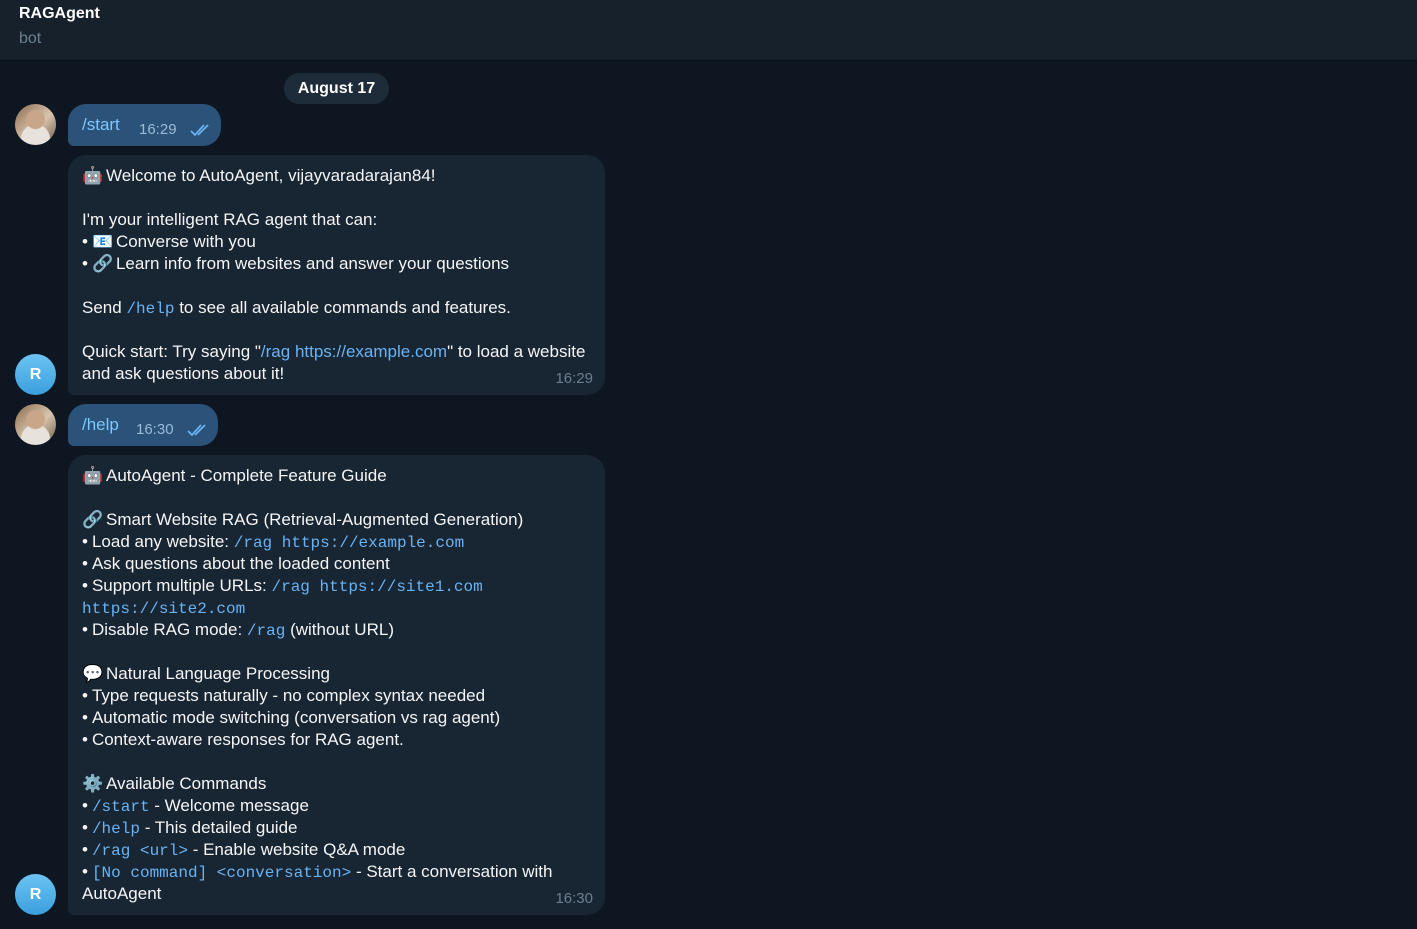  What do you see at coordinates (247, 739) in the screenshot?
I see `nlp-bullet-3: Context-aware responses for RAG agent.` at bounding box center [247, 739].